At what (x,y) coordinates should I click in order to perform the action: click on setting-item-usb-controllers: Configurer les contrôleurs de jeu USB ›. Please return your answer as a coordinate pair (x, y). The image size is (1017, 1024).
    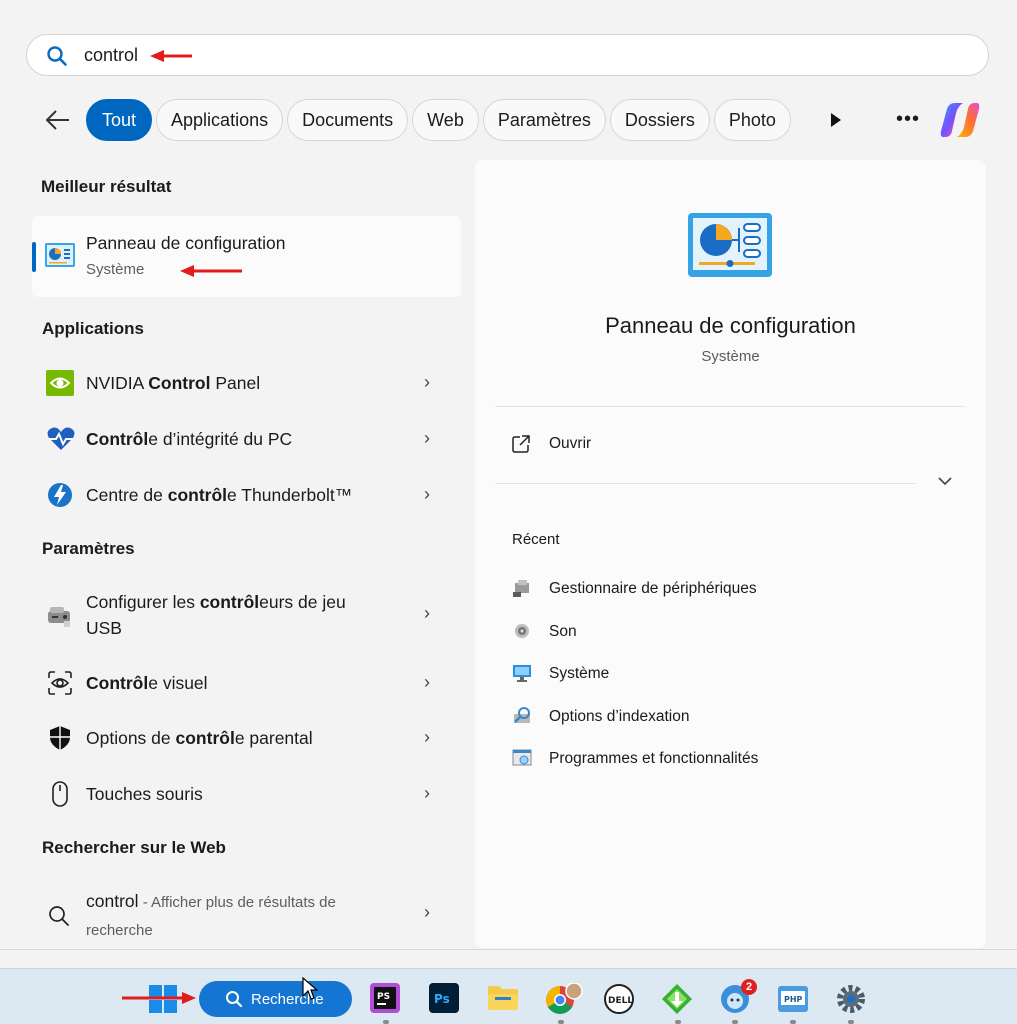
    Looking at the image, I should click on (246, 617).